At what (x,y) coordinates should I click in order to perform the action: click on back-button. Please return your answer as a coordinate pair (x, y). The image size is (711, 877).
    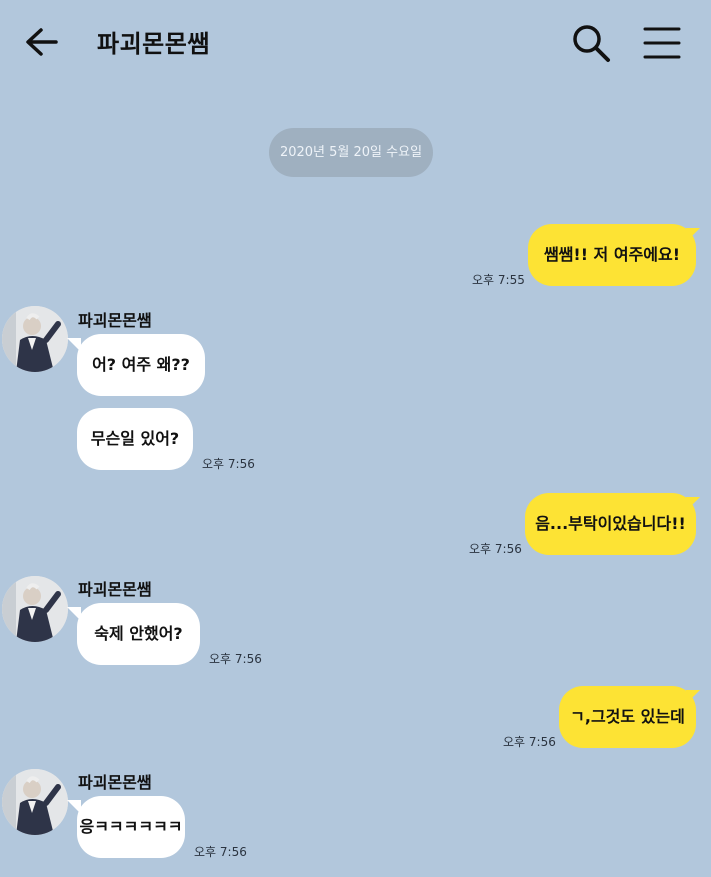
    Looking at the image, I should click on (42, 42).